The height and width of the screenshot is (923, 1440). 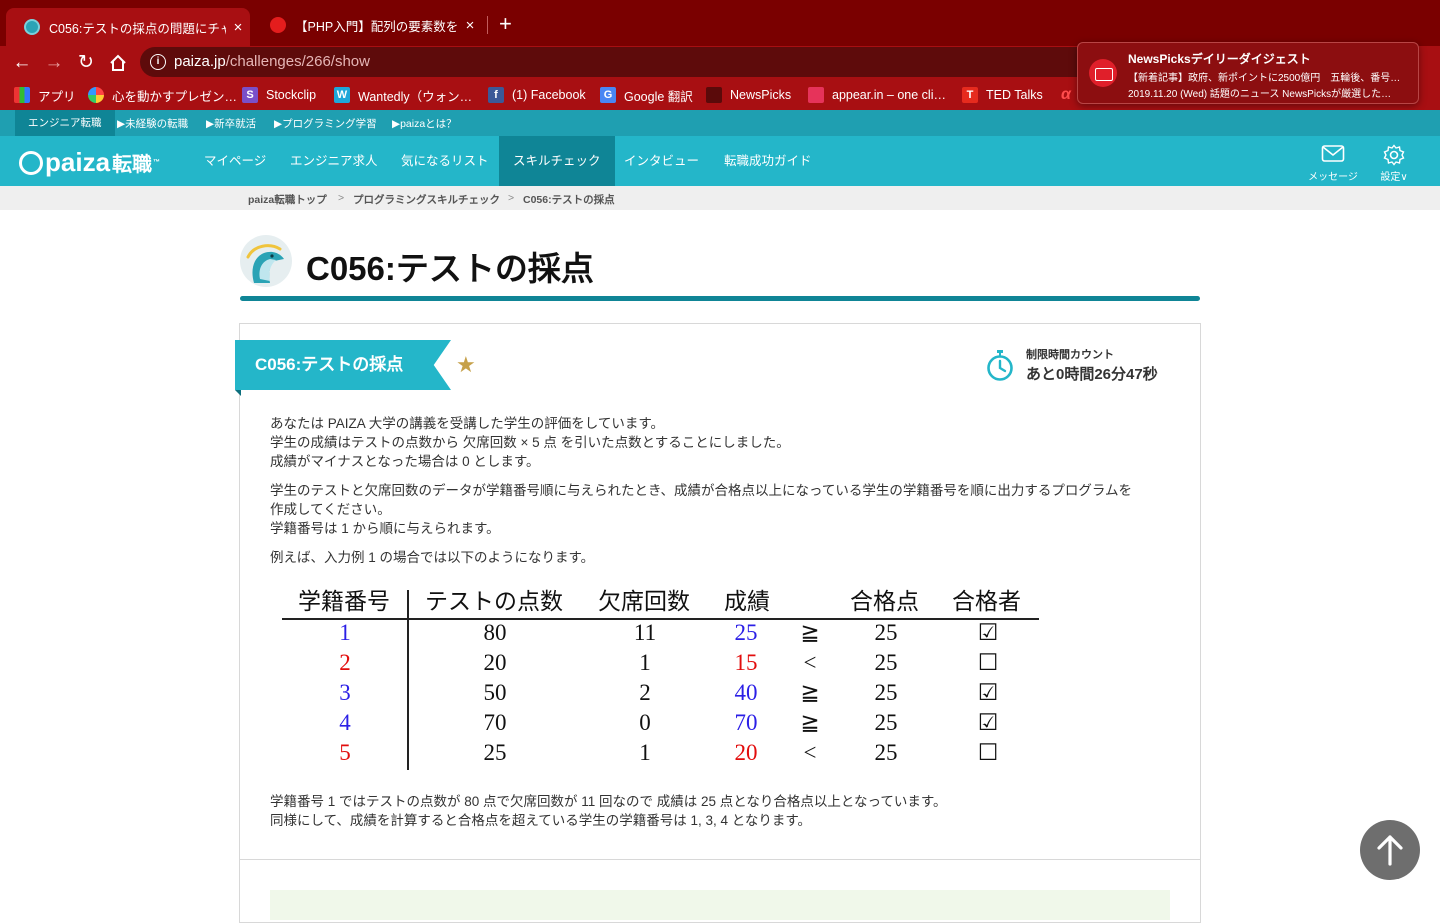 I want to click on address-bar: i paiza.jp/challenges/266/show, so click(x=640, y=62).